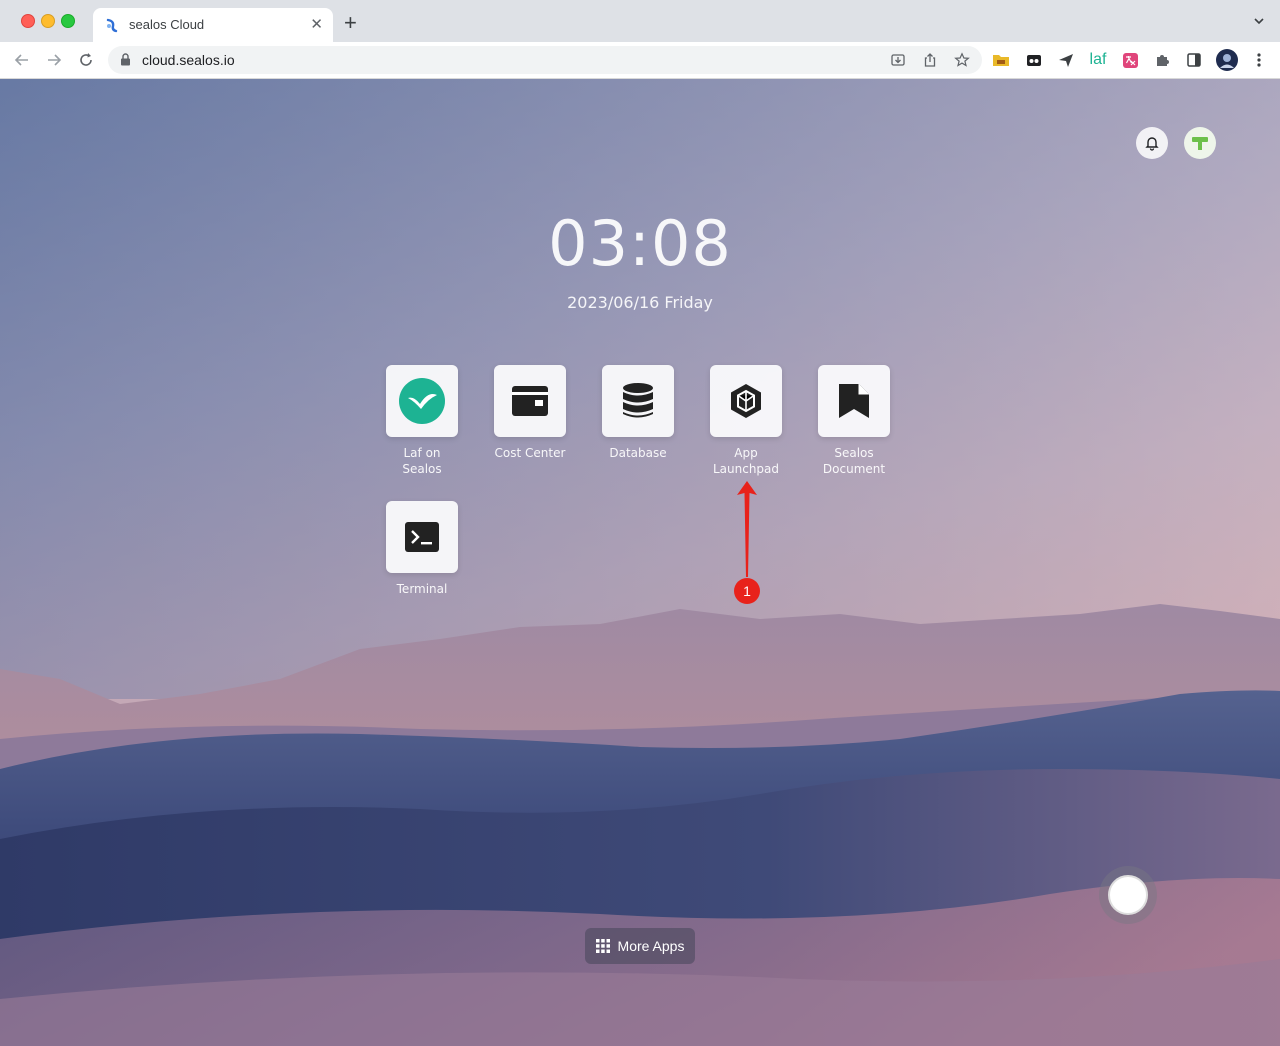  What do you see at coordinates (640, 243) in the screenshot?
I see `desktop-clock: 03:08` at bounding box center [640, 243].